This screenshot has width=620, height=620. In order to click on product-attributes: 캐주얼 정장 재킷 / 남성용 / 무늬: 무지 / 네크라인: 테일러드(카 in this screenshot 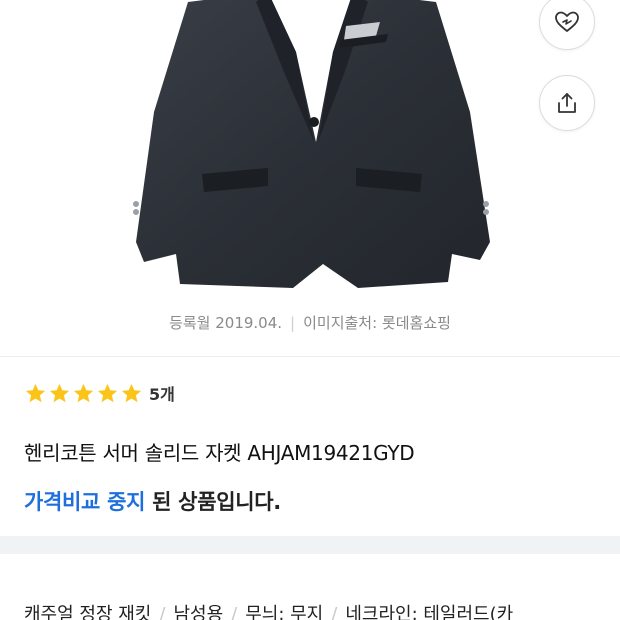, I will do `click(268, 610)`.